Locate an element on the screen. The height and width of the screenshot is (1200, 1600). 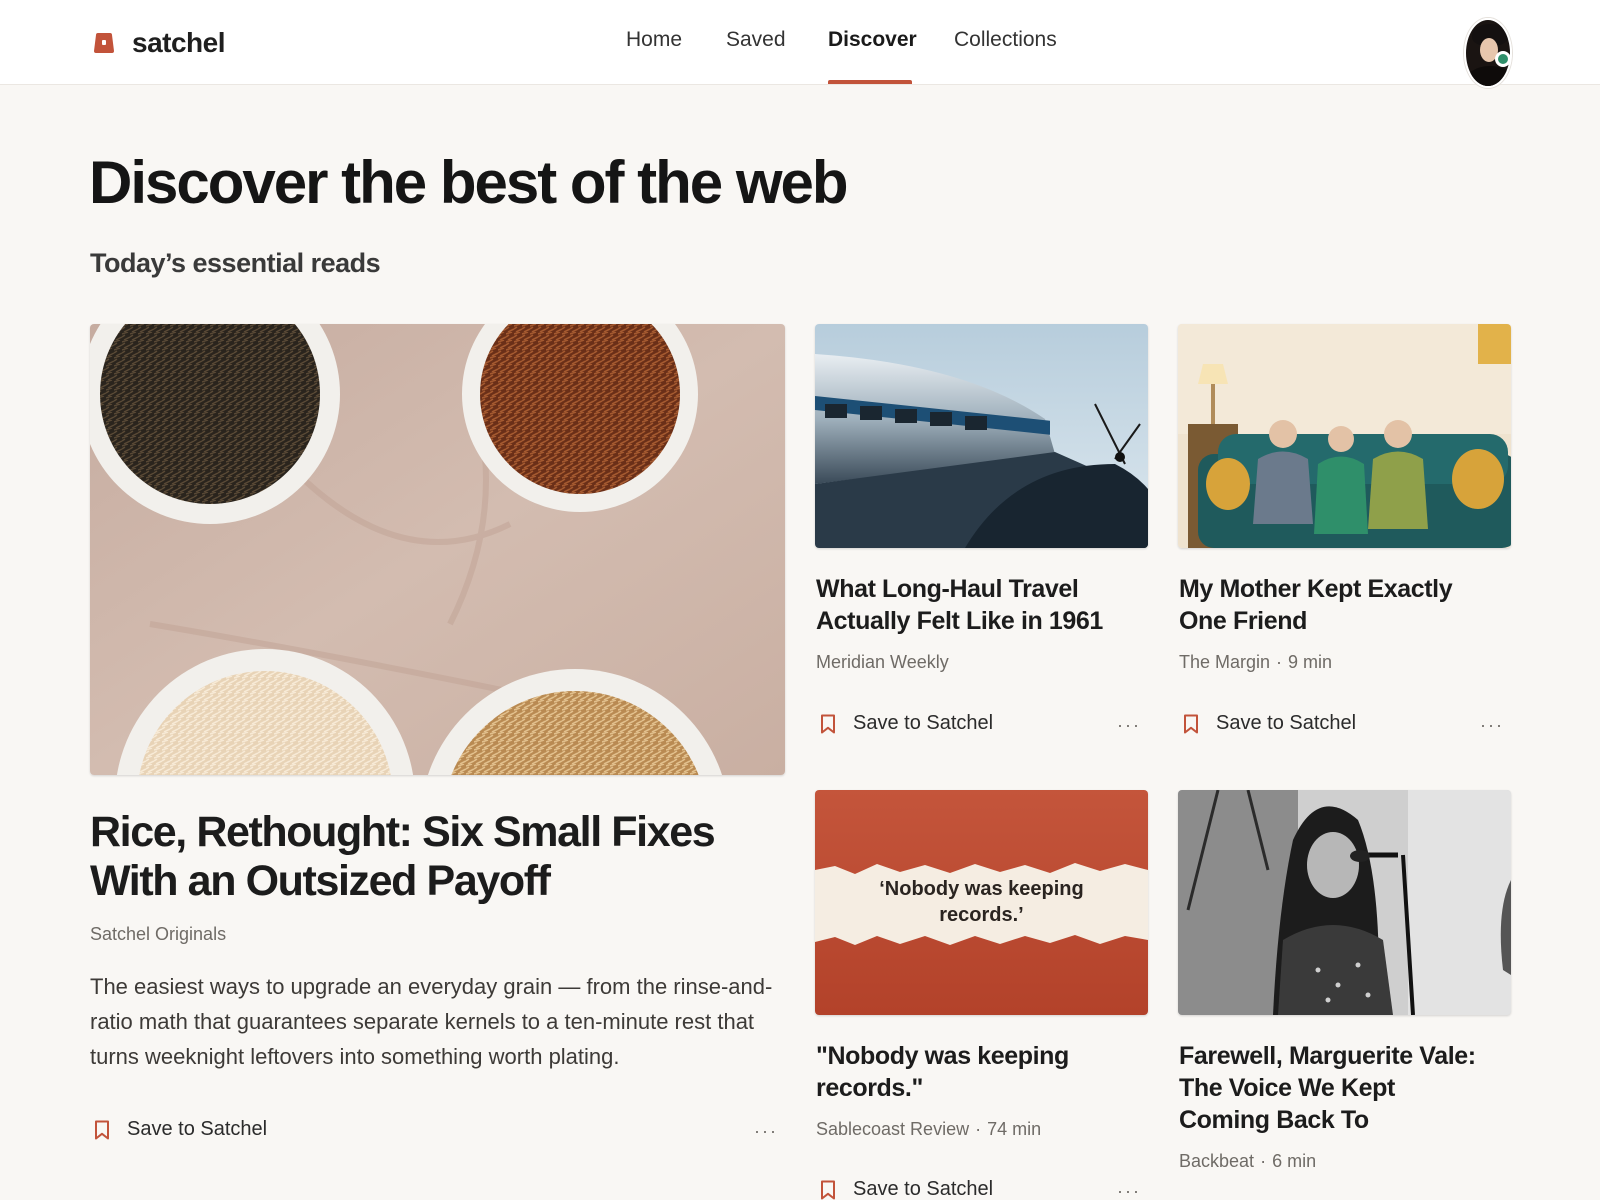
nav-item-saved: Saved is located at coordinates (756, 40).